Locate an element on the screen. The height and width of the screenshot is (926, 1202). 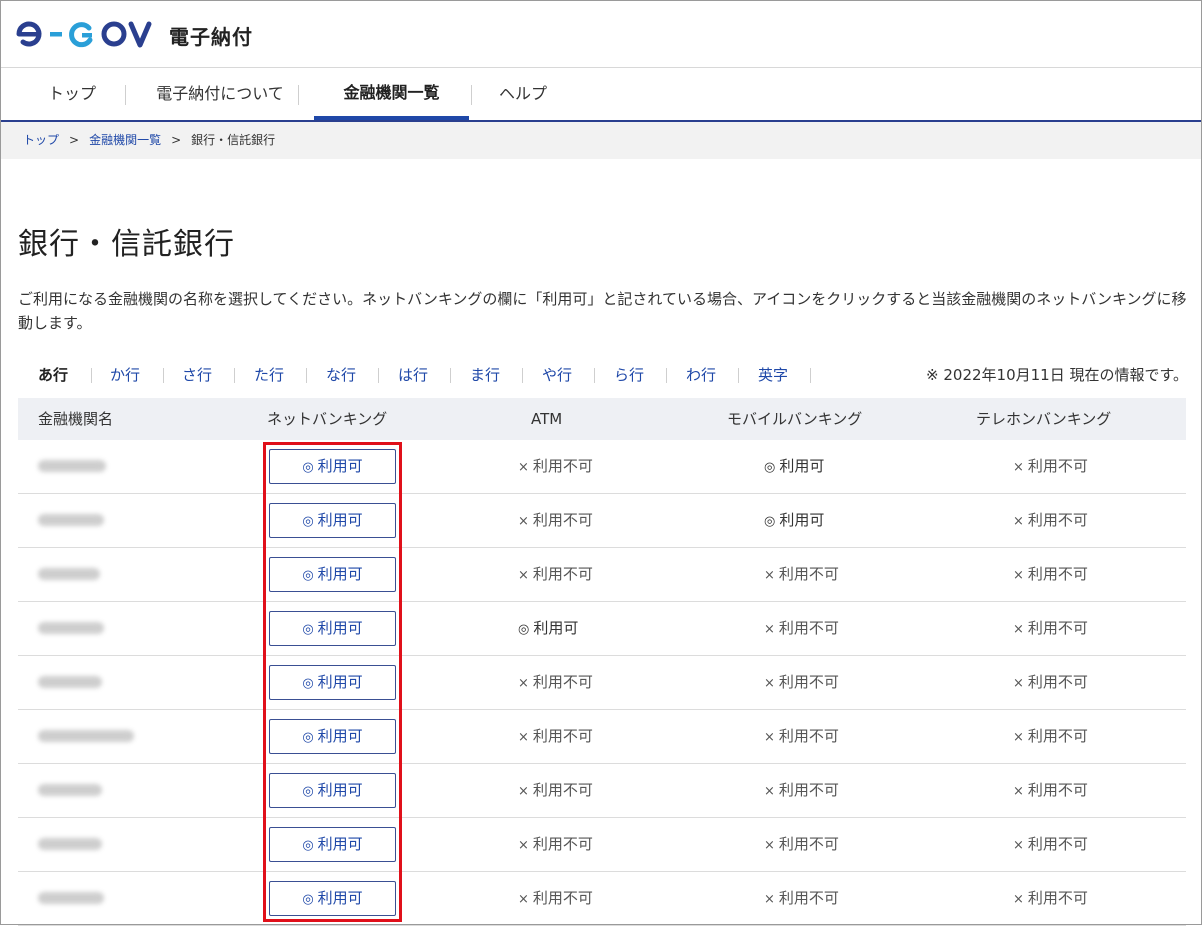
breadcrumb-top: トップ is located at coordinates (41, 140).